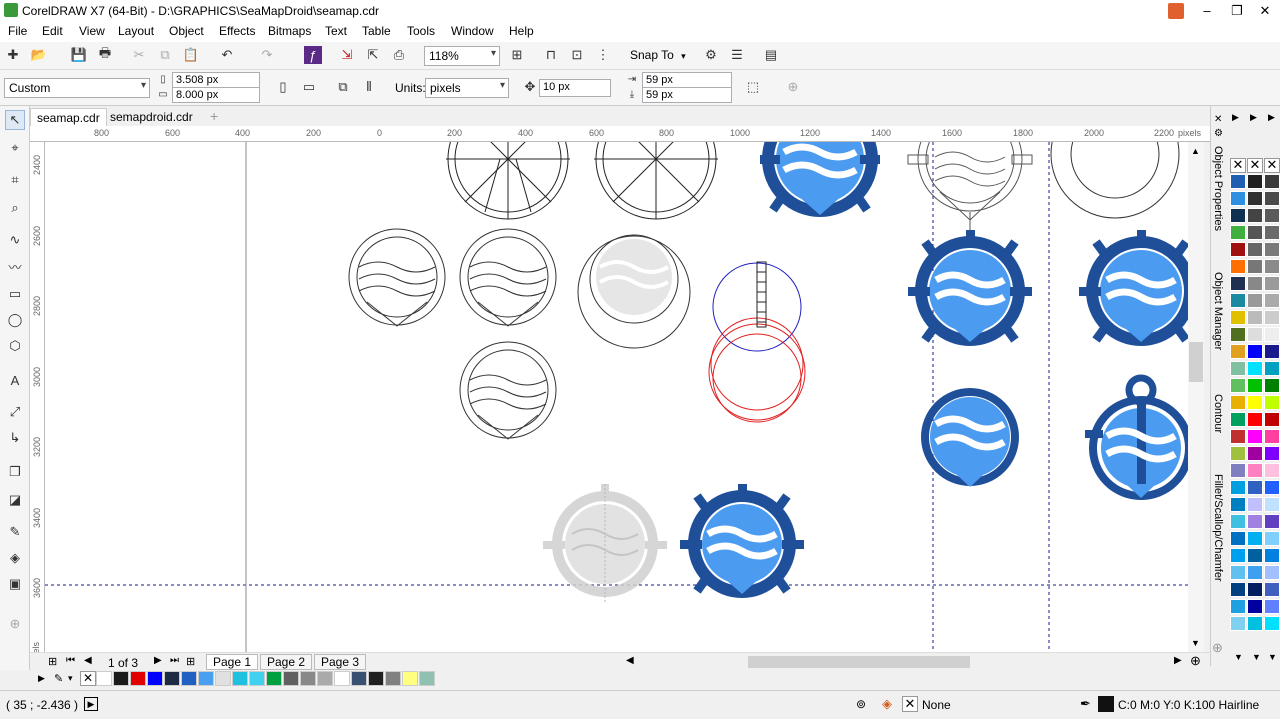  What do you see at coordinates (575, 88) in the screenshot?
I see `nudge-distance-field: 10 px` at bounding box center [575, 88].